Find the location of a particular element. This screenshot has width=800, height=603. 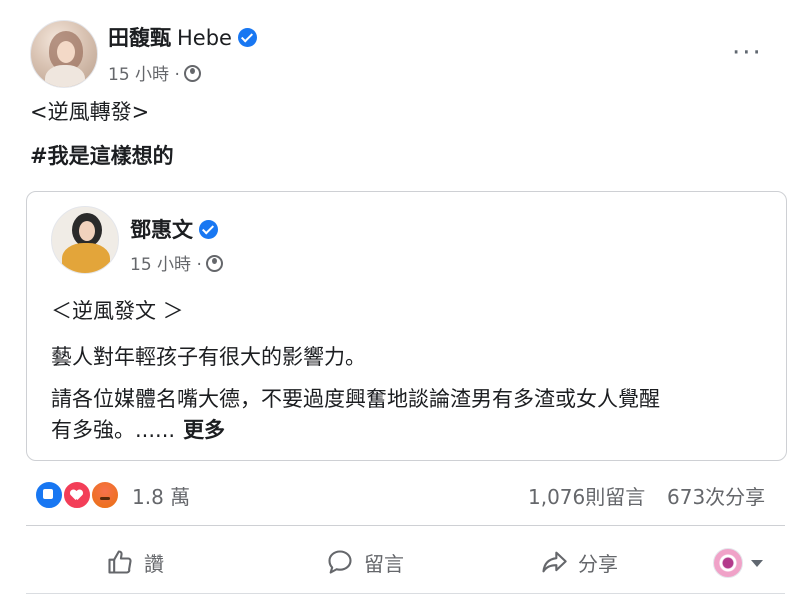

share-label: 分享 is located at coordinates (598, 562).